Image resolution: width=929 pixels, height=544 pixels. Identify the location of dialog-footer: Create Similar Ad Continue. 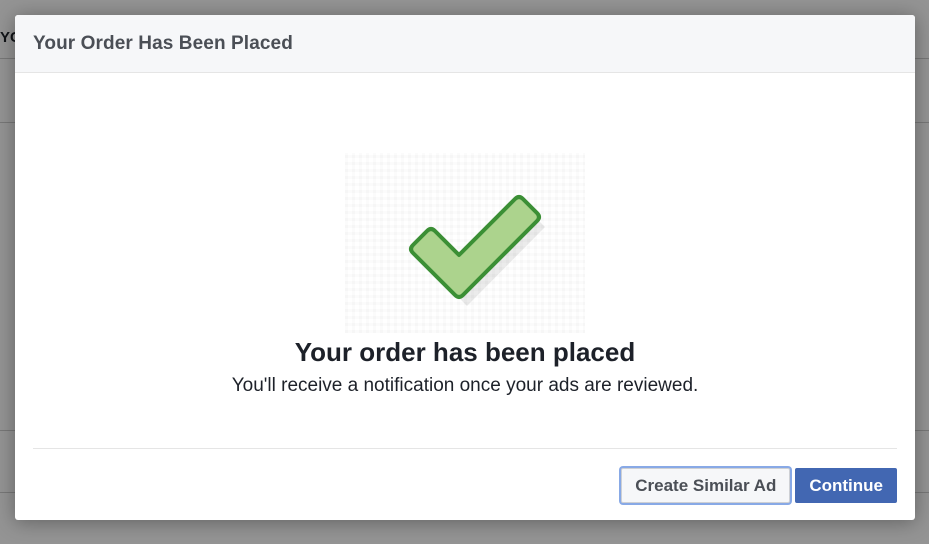
(759, 485).